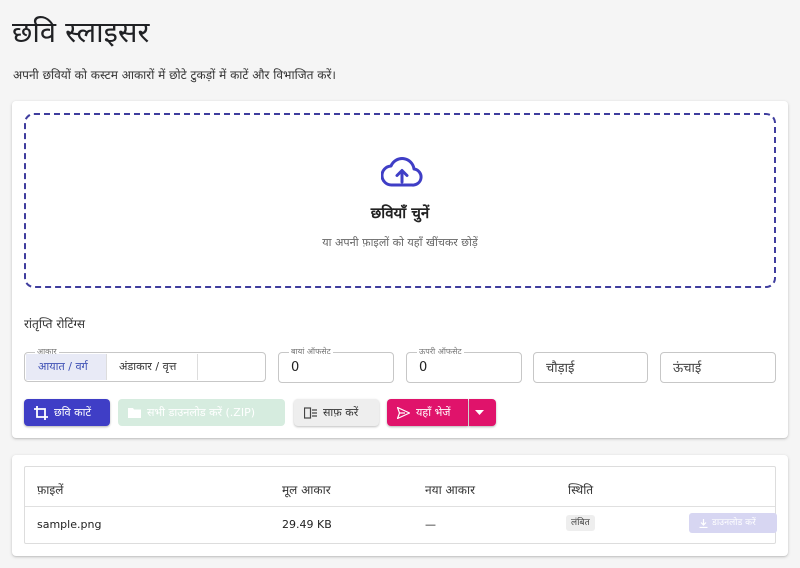 The width and height of the screenshot is (800, 568). What do you see at coordinates (580, 523) in the screenshot?
I see `status-badge: लंबित` at bounding box center [580, 523].